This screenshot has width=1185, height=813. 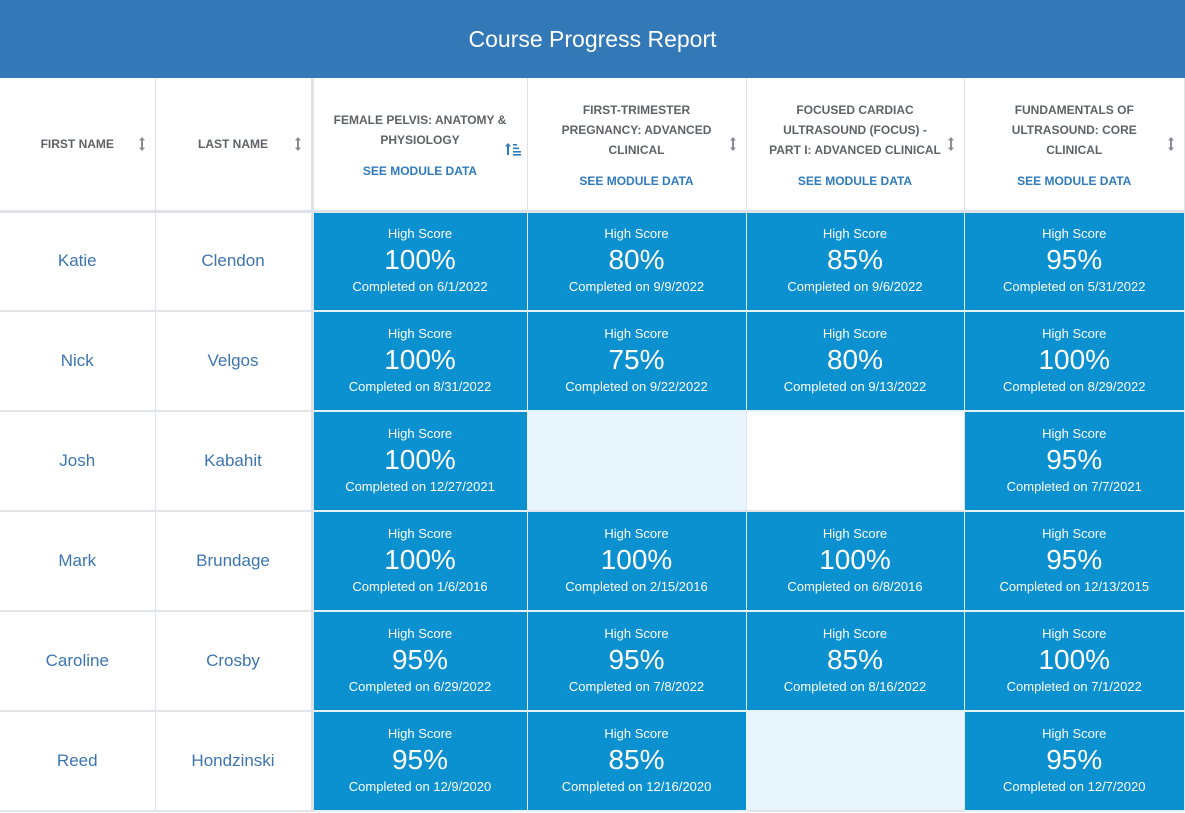 I want to click on score-value: 80%, so click(x=636, y=260).